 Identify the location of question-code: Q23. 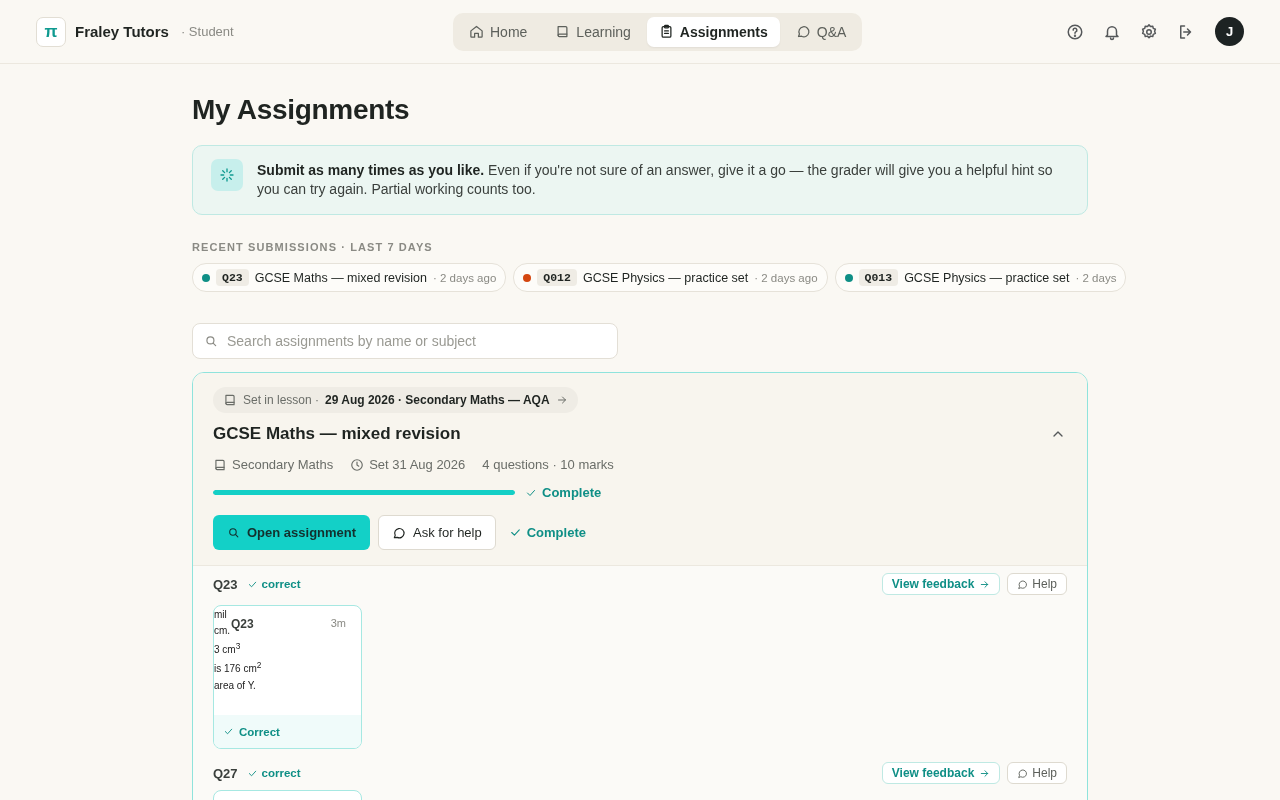
(225, 584).